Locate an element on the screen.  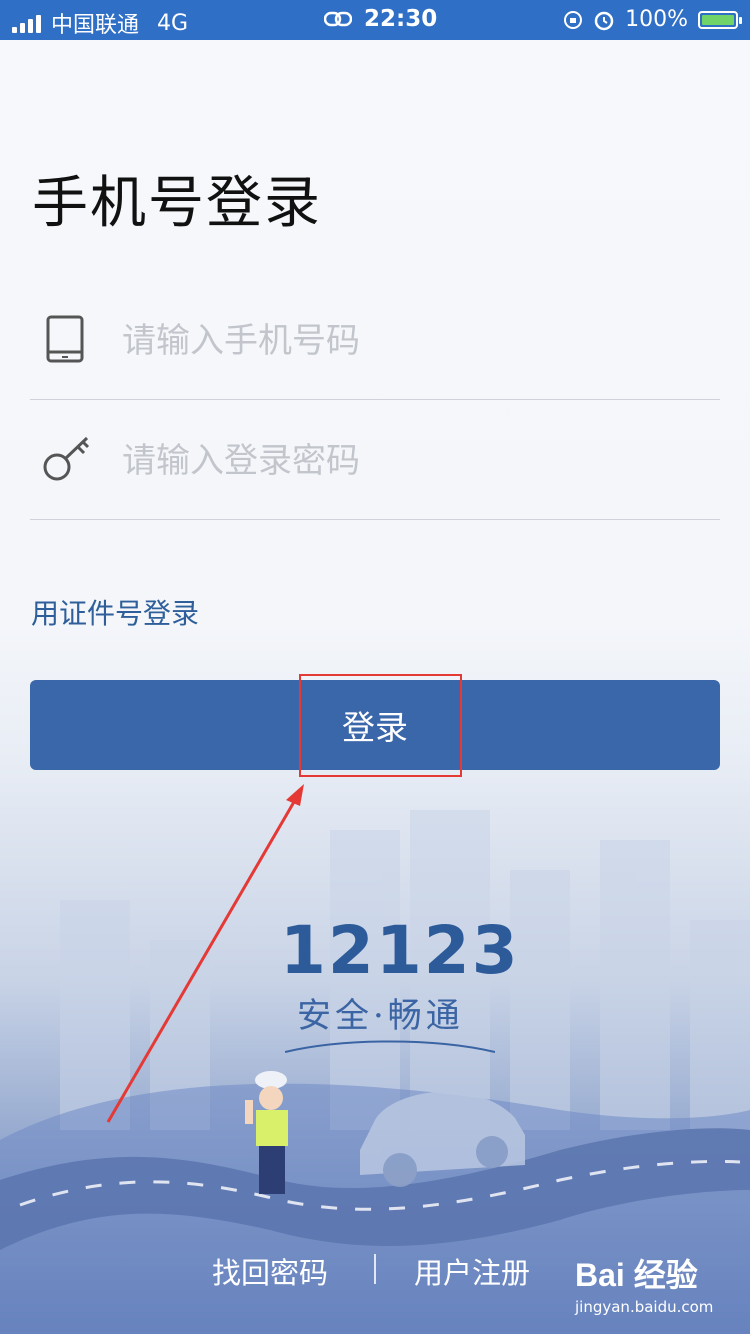
annotation-arrow is located at coordinates (205, 953).